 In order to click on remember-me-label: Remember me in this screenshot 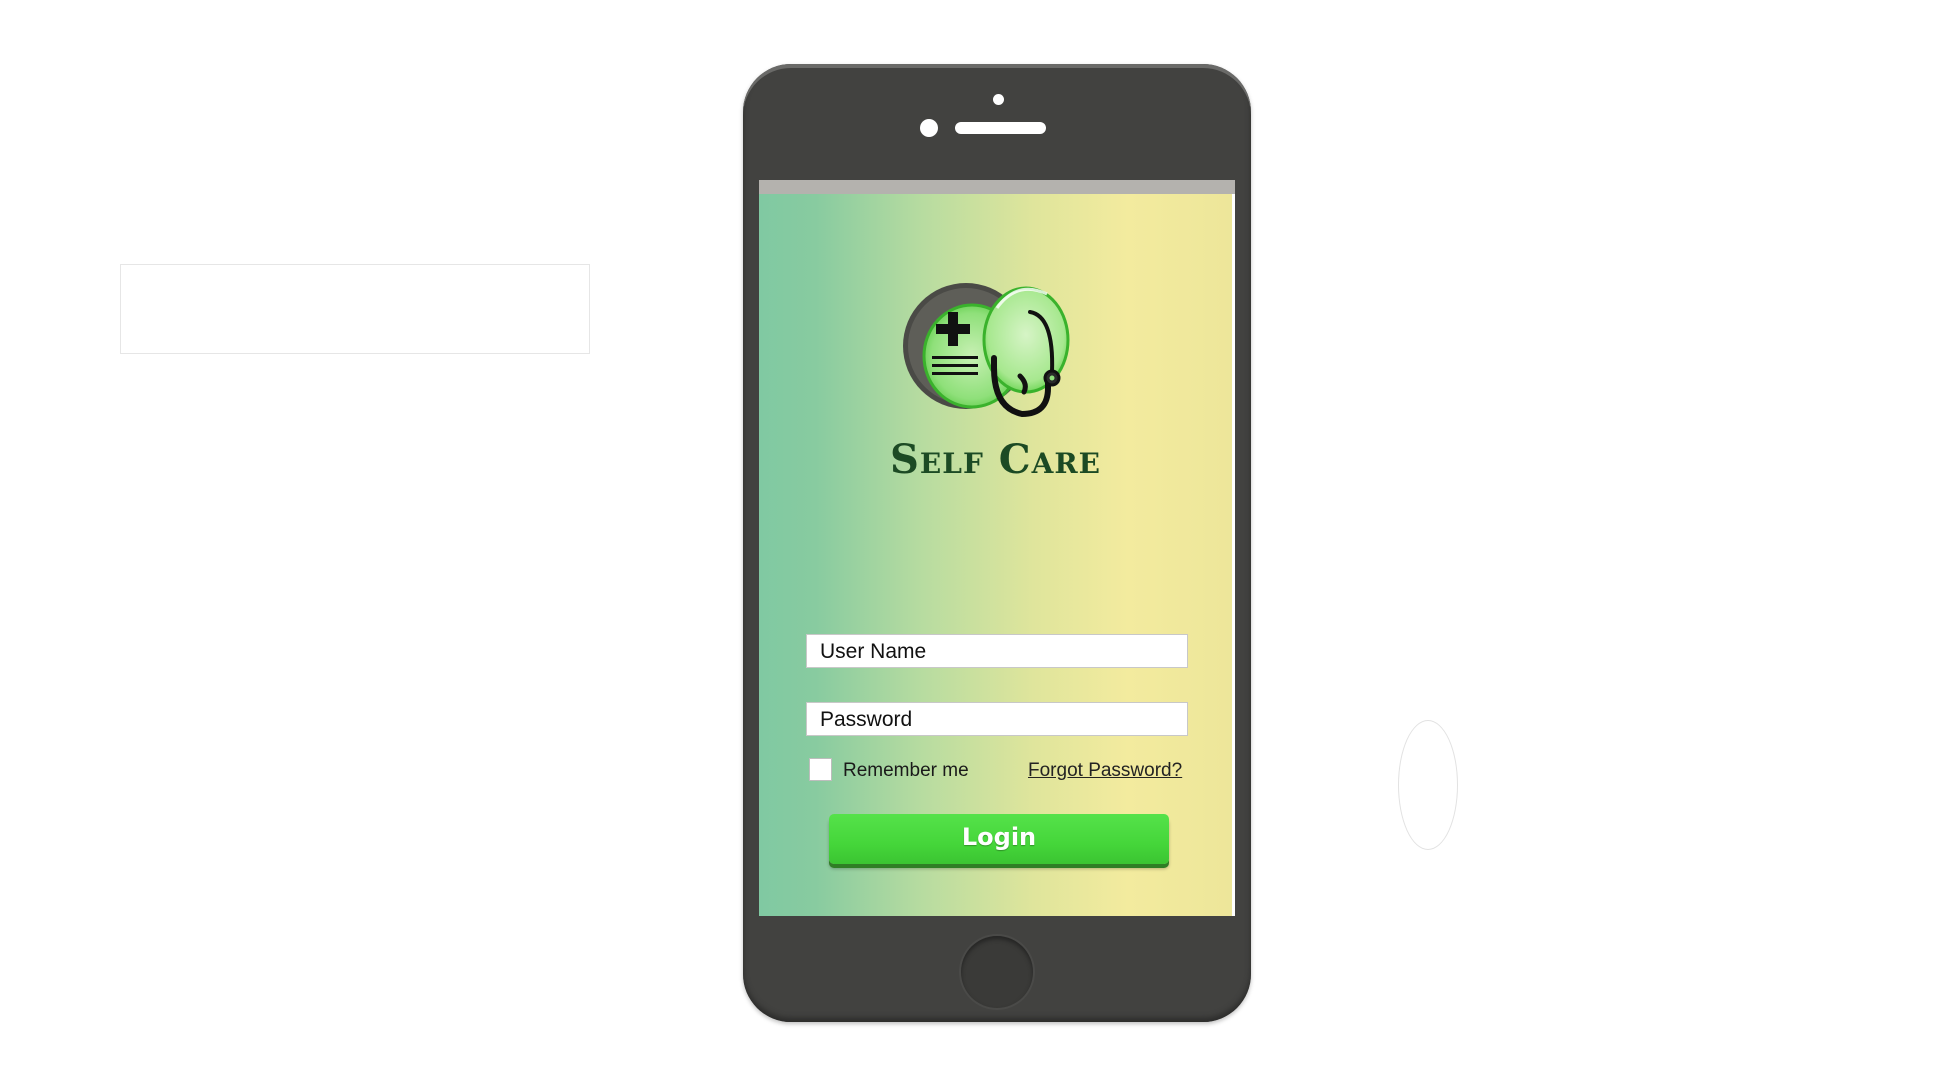, I will do `click(906, 770)`.